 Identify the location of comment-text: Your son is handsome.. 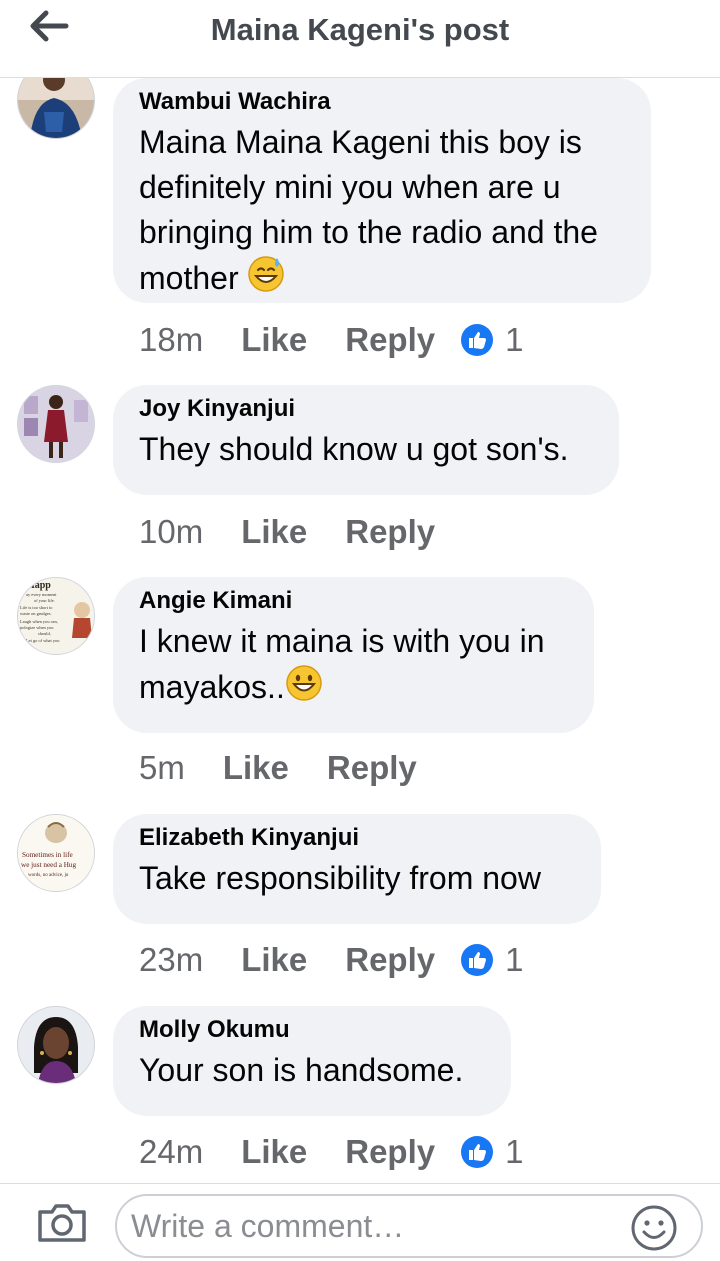
(301, 1070).